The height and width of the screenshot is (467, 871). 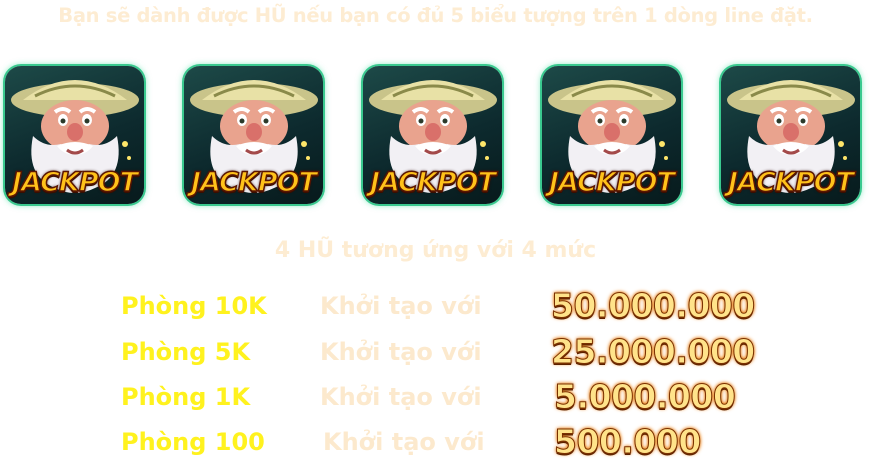 What do you see at coordinates (644, 397) in the screenshot?
I see `tier-jackpot-amount: 5.000.000` at bounding box center [644, 397].